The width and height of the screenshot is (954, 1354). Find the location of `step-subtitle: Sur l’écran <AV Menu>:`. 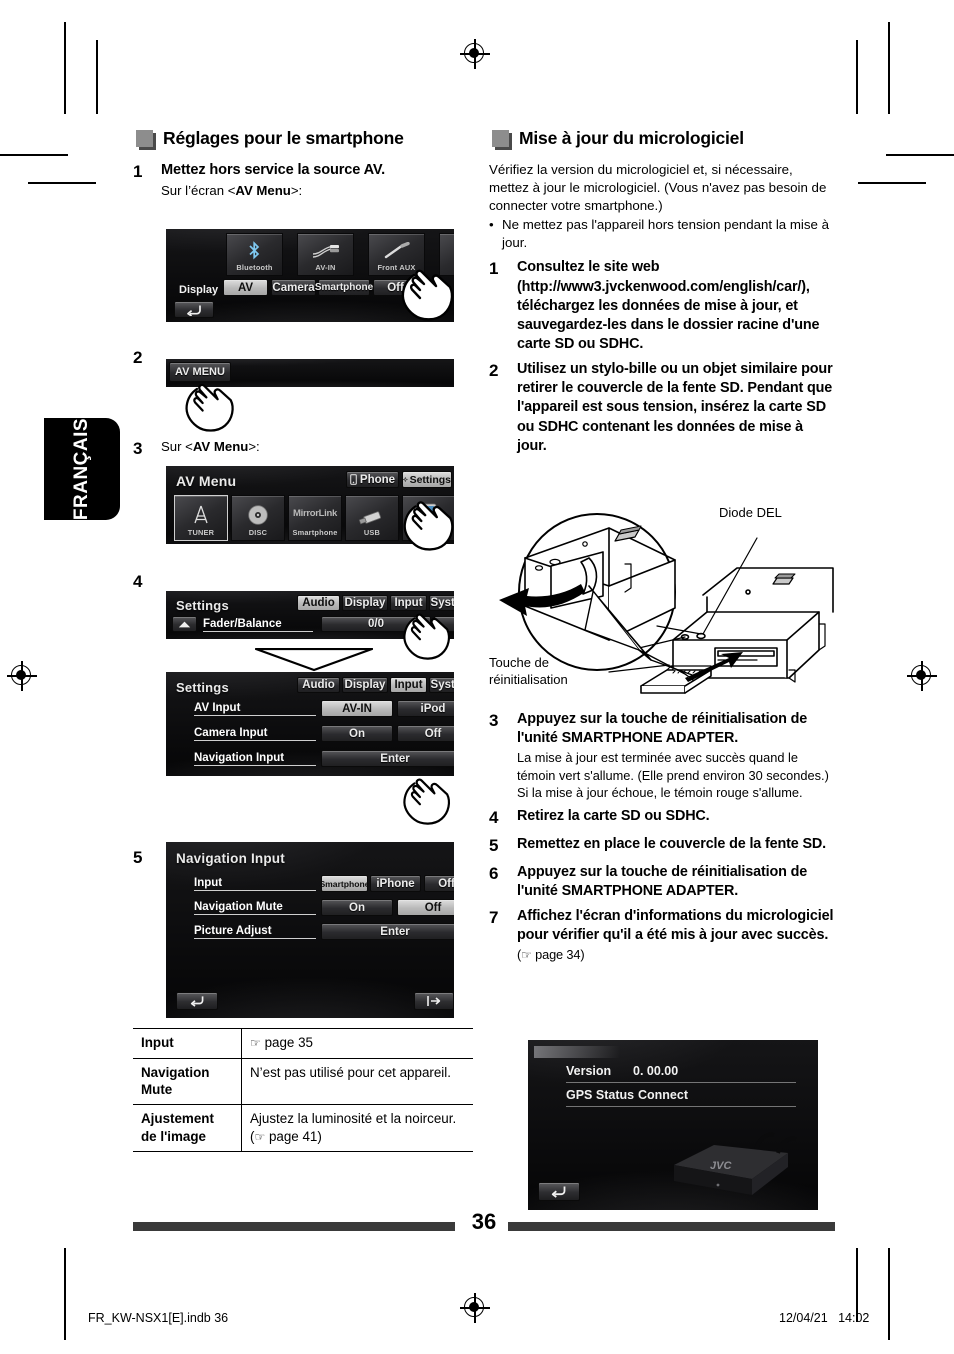

step-subtitle: Sur l’écran <AV Menu>: is located at coordinates (317, 191).